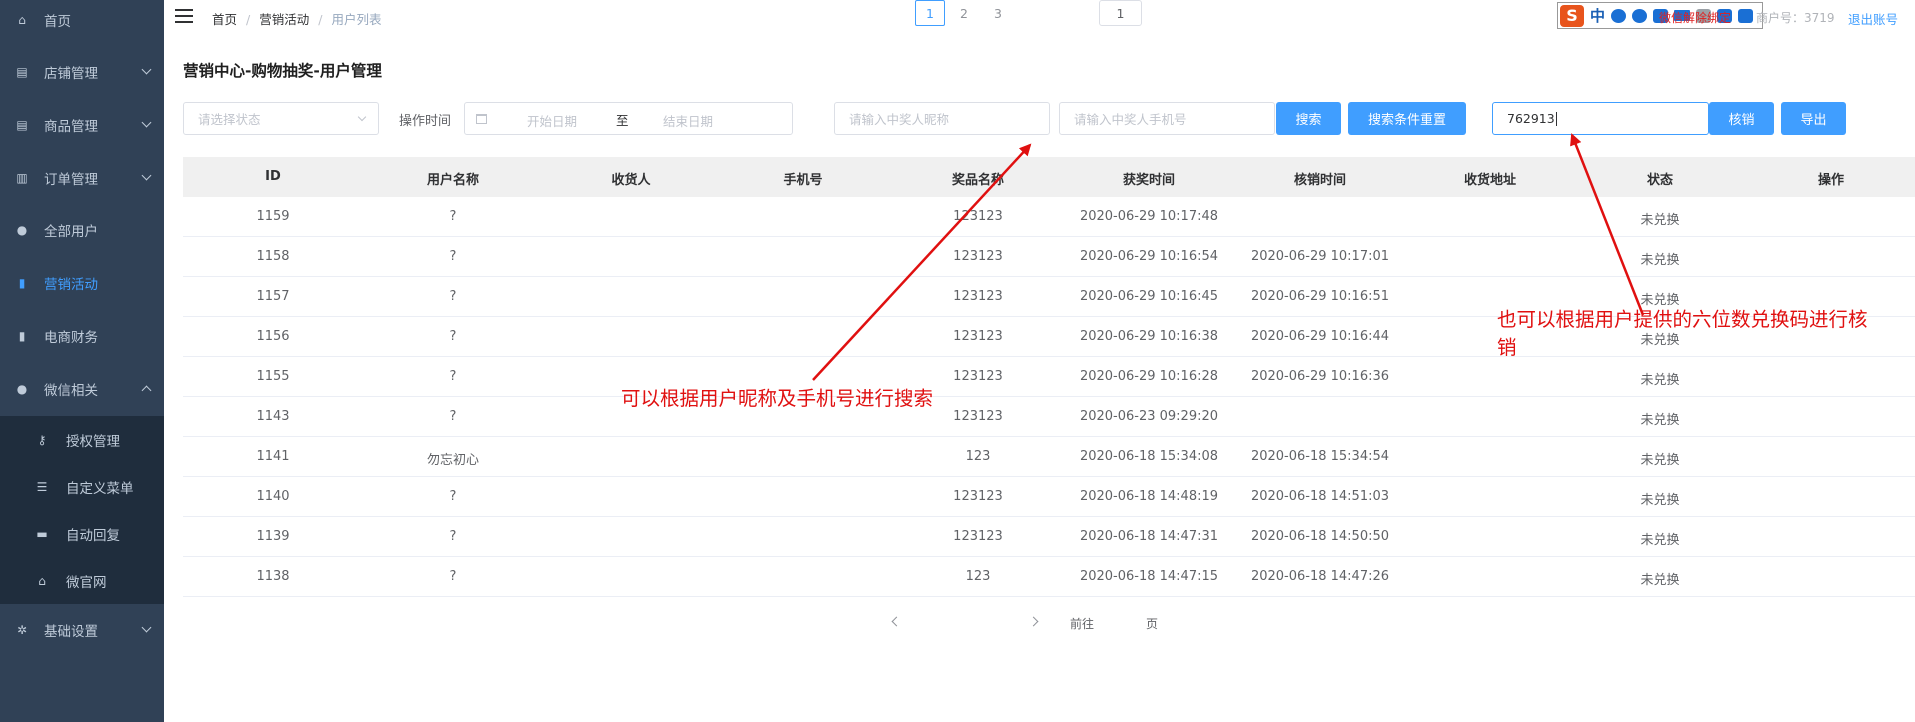 The height and width of the screenshot is (722, 1915). What do you see at coordinates (1704, 334) in the screenshot?
I see `annotation-verify-hint: 也可以根据用户提供的六位数兑换码进行核 销` at bounding box center [1704, 334].